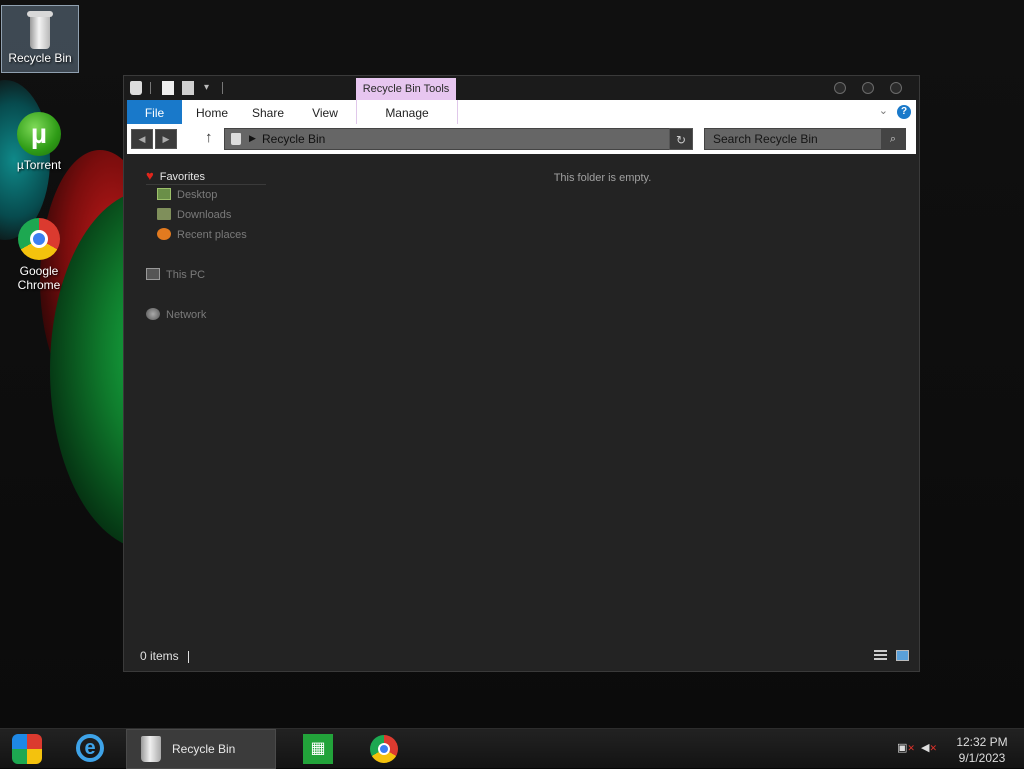 The image size is (1024, 769). I want to click on nav-item-label: Downloads, so click(204, 215).